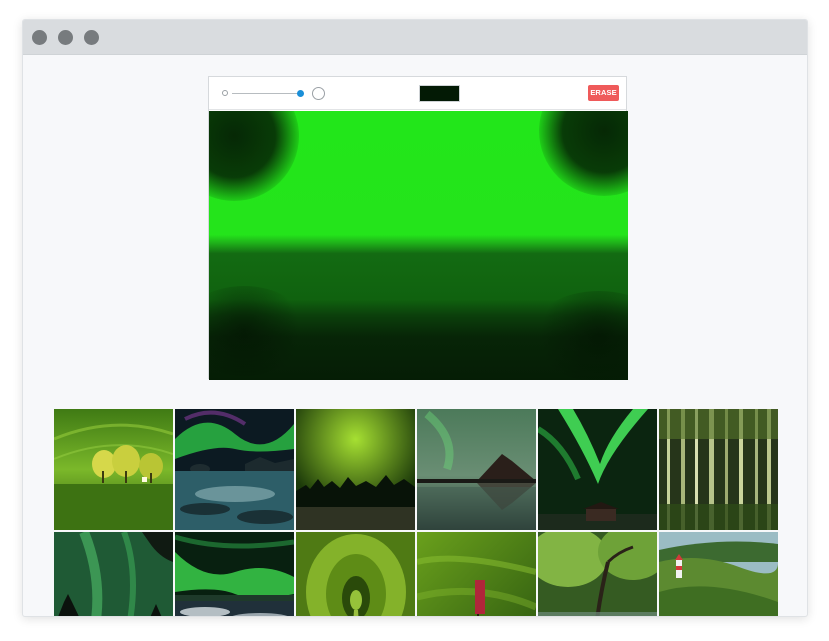 The width and height of the screenshot is (829, 641). I want to click on gallery-thumb-aurora-over-mountain-lake, so click(476, 469).